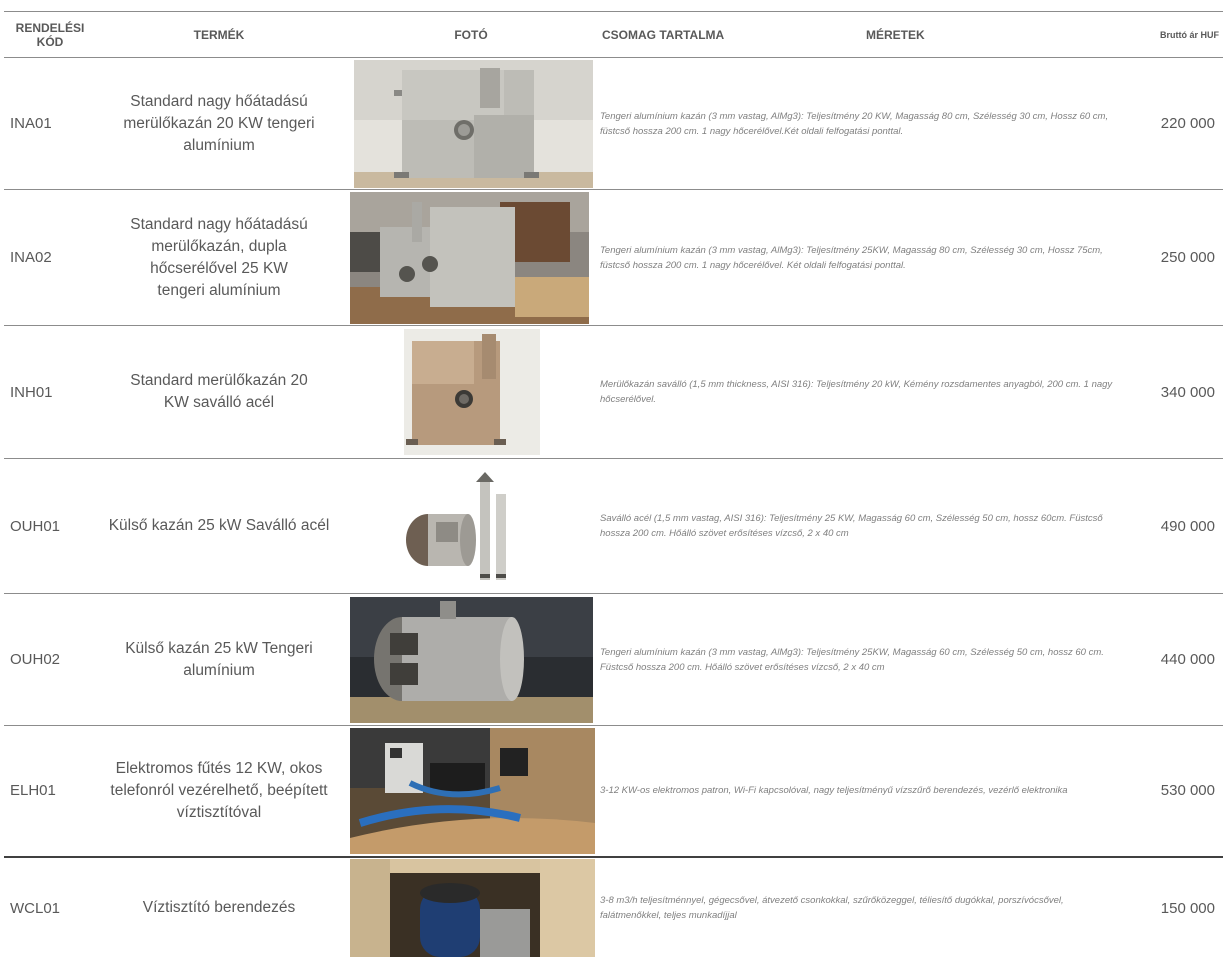 This screenshot has width=1225, height=961. I want to click on electric-heater-photo, so click(472, 790).